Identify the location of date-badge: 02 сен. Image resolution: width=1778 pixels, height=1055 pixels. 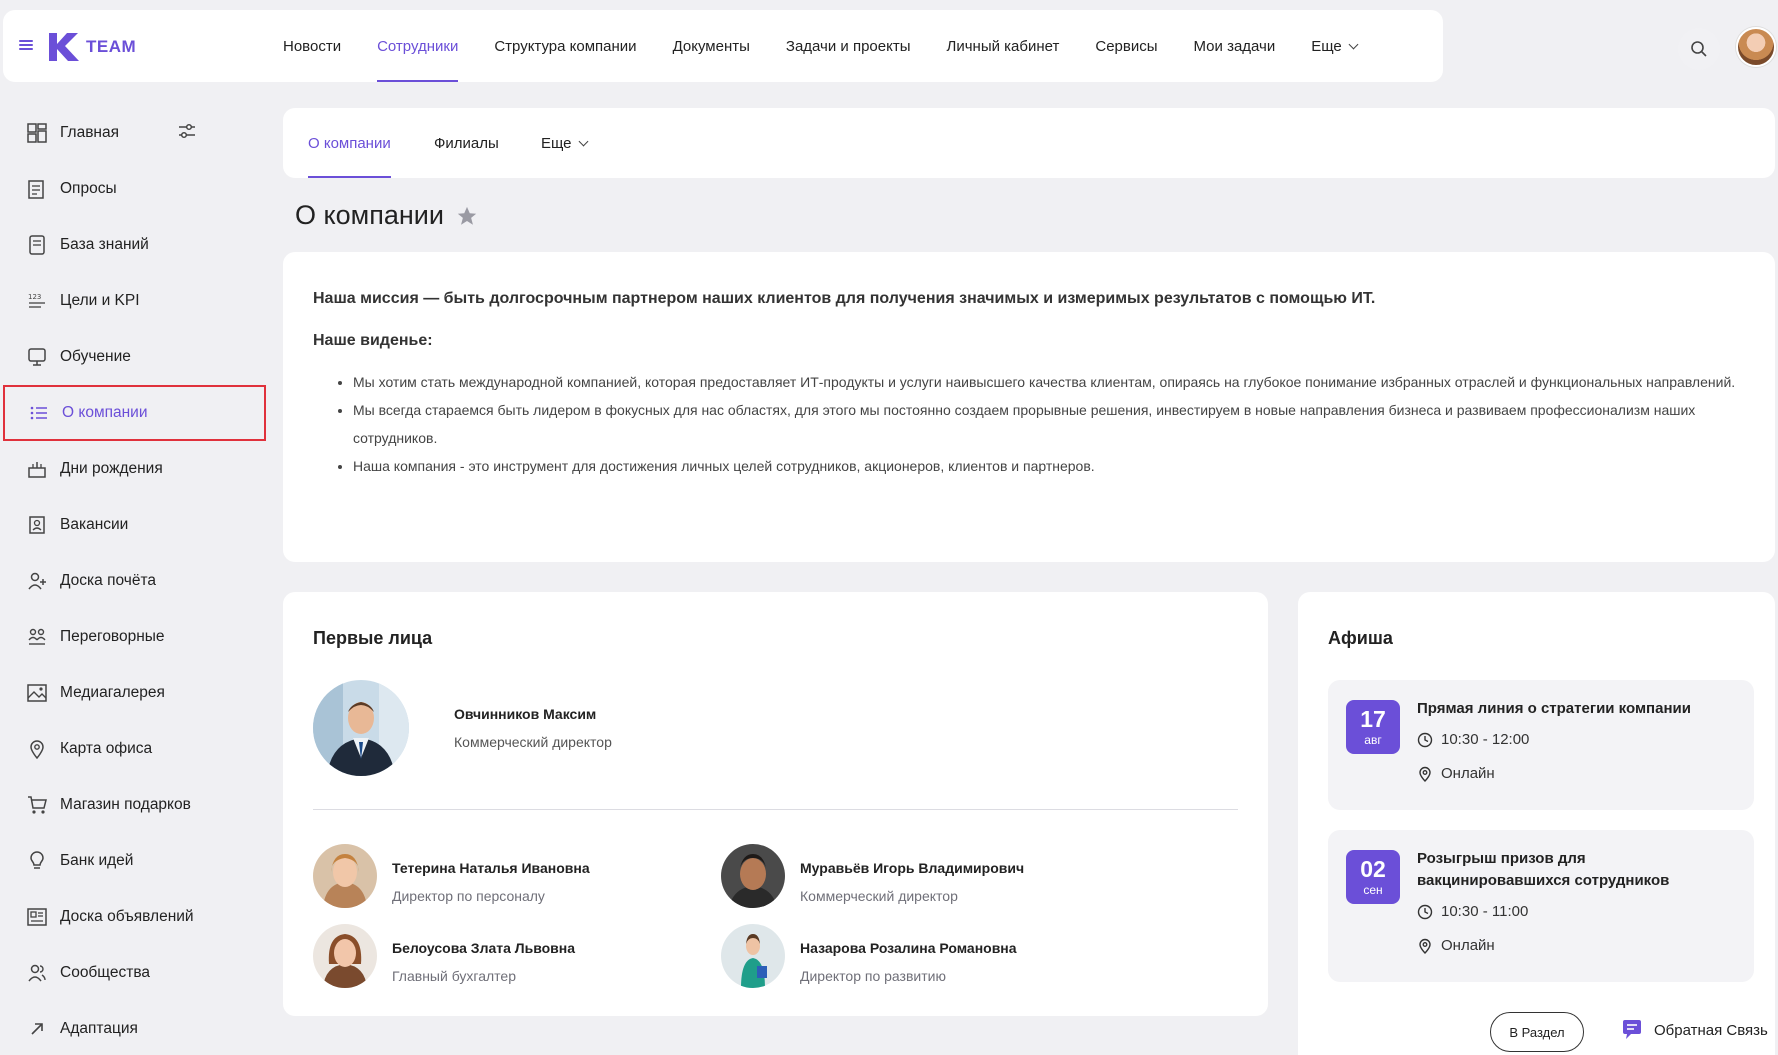
(1373, 877).